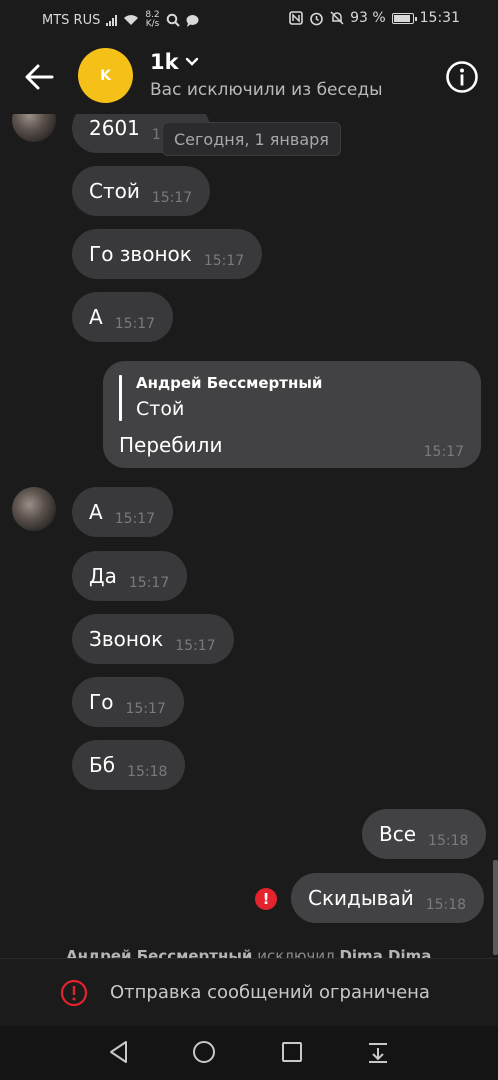  I want to click on messaging-restricted-bar: Отправка сообщений ограничена, so click(249, 992).